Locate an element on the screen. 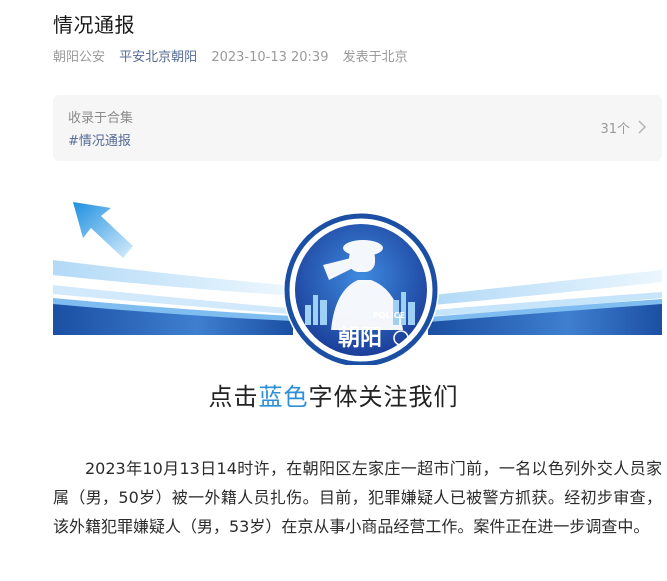 This screenshot has width=667, height=581. follow-prompt: 点击蓝色字体关注我们 is located at coordinates (333, 394).